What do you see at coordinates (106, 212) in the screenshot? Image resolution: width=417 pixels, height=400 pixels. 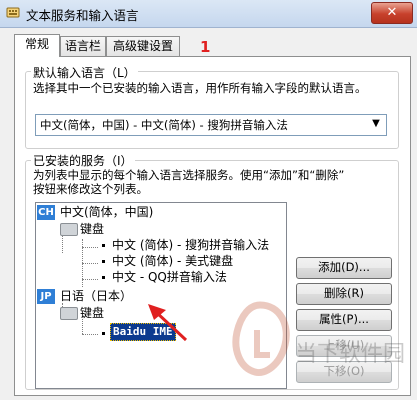 I see `tree-item-chinese: 中文(简体，中国)` at bounding box center [106, 212].